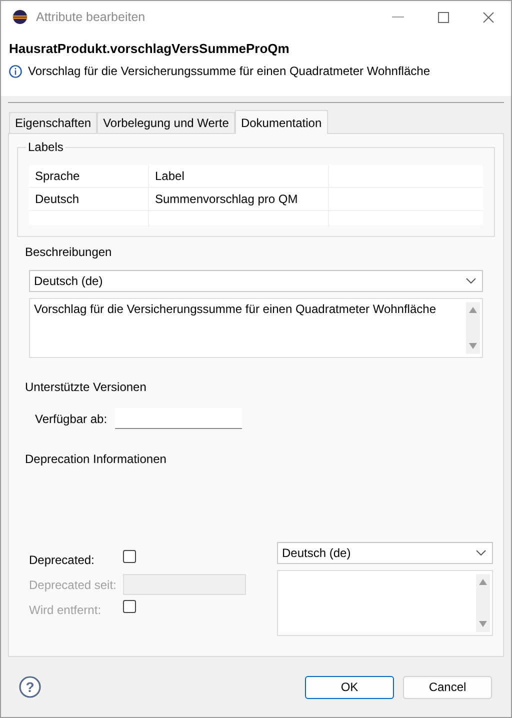 The image size is (512, 718). I want to click on tab: Vorbelegung und Werte, so click(166, 122).